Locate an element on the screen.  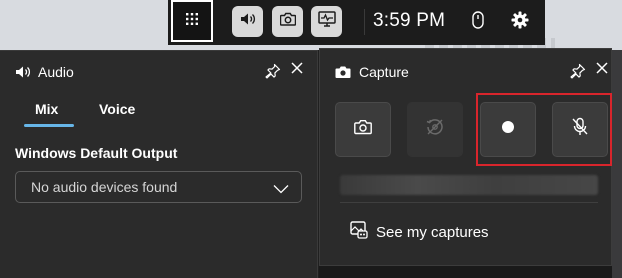
performance-icon is located at coordinates (326, 21).